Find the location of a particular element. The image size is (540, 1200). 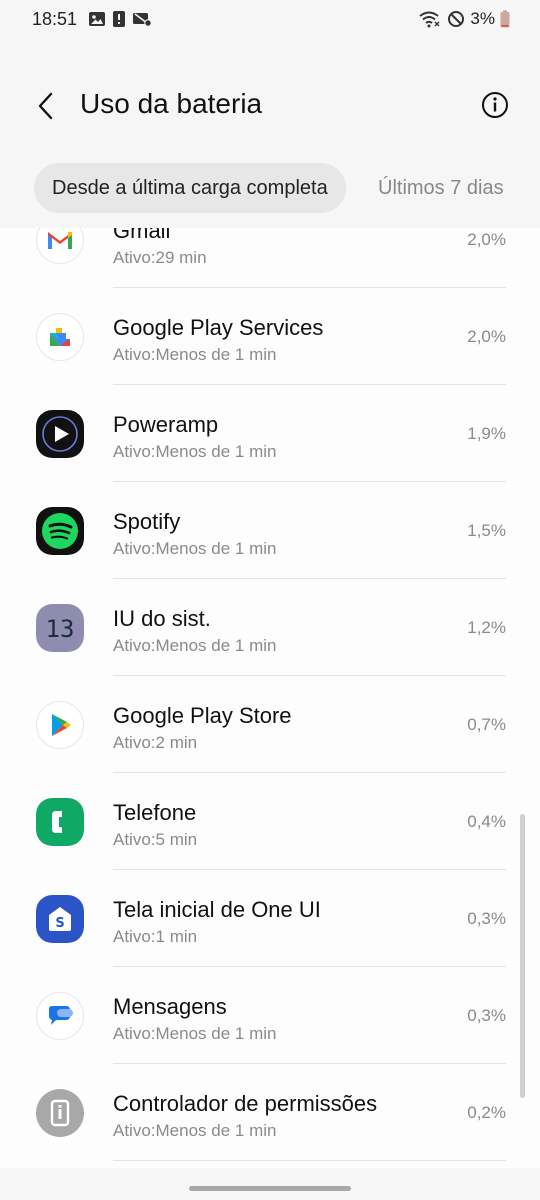

app-battery-percent: 1,5% is located at coordinates (486, 530).